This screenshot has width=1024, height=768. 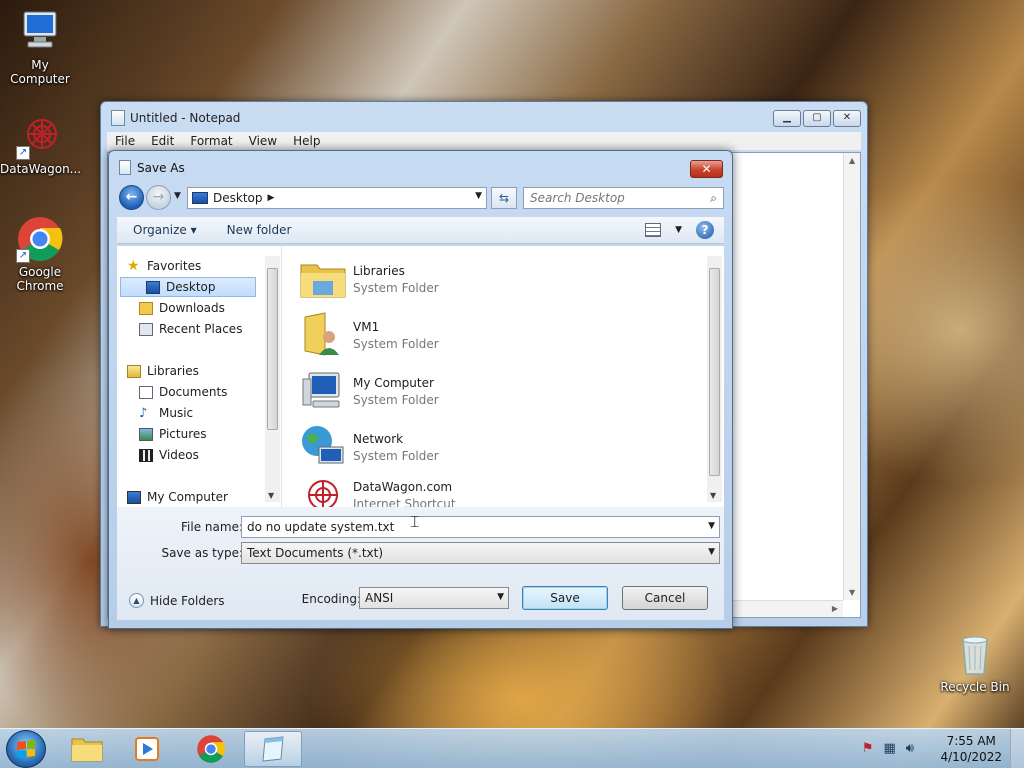 I want to click on nav-downloads: Downloads, so click(x=182, y=308).